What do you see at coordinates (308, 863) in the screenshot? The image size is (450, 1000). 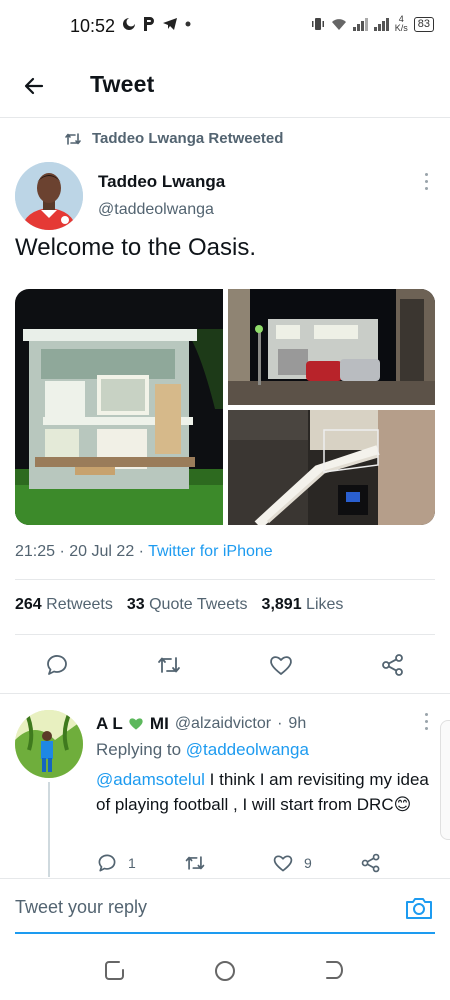 I see `reply-like-count: 9` at bounding box center [308, 863].